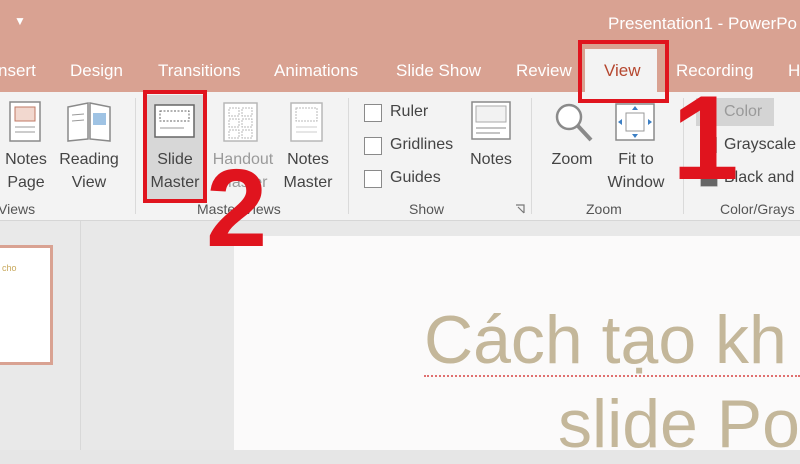 Image resolution: width=800 pixels, height=464 pixels. Describe the element at coordinates (574, 122) in the screenshot. I see `zoom-icon` at that location.